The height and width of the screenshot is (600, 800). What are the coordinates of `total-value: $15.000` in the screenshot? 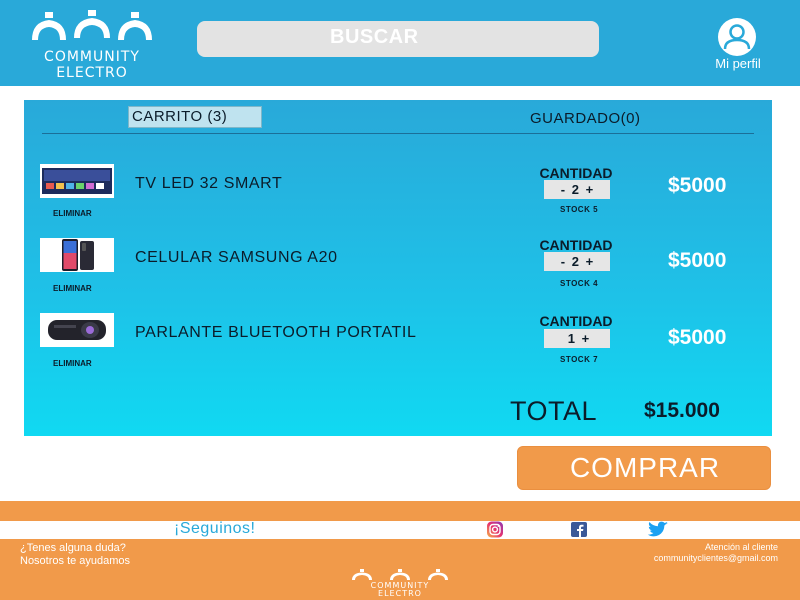 It's located at (682, 410).